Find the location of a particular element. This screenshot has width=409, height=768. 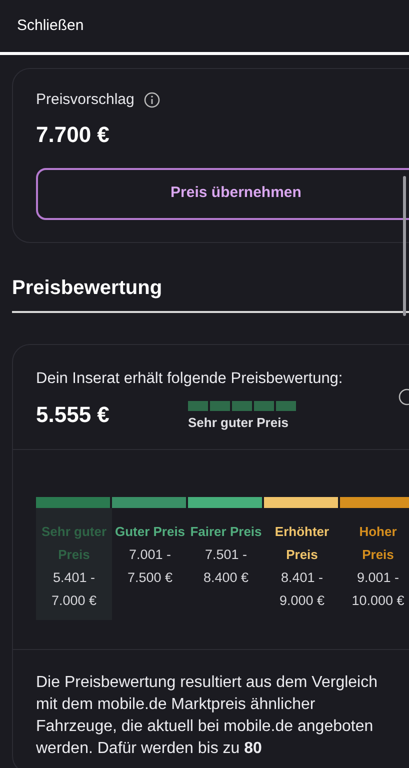

price-range: 7.501 - 8.400 € is located at coordinates (226, 566).